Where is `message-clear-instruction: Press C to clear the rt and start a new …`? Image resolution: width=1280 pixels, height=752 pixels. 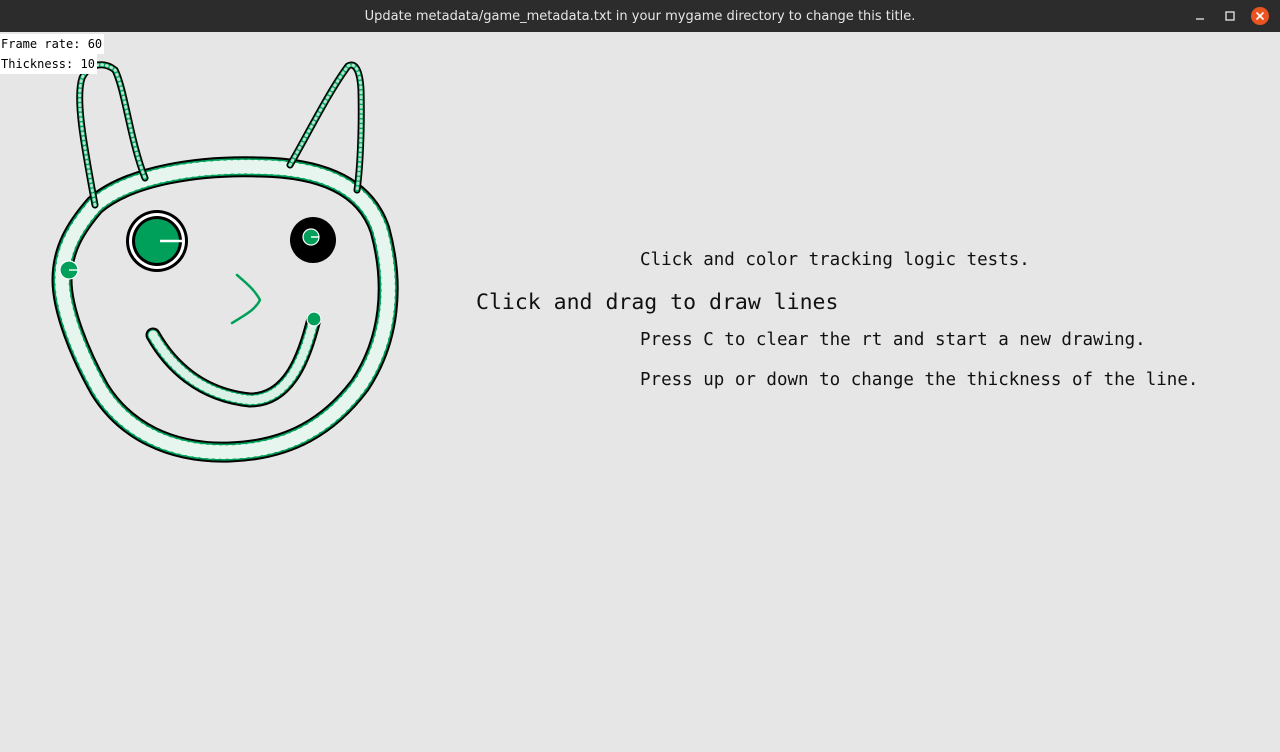
message-clear-instruction: Press C to clear the rt and start a new … is located at coordinates (893, 340).